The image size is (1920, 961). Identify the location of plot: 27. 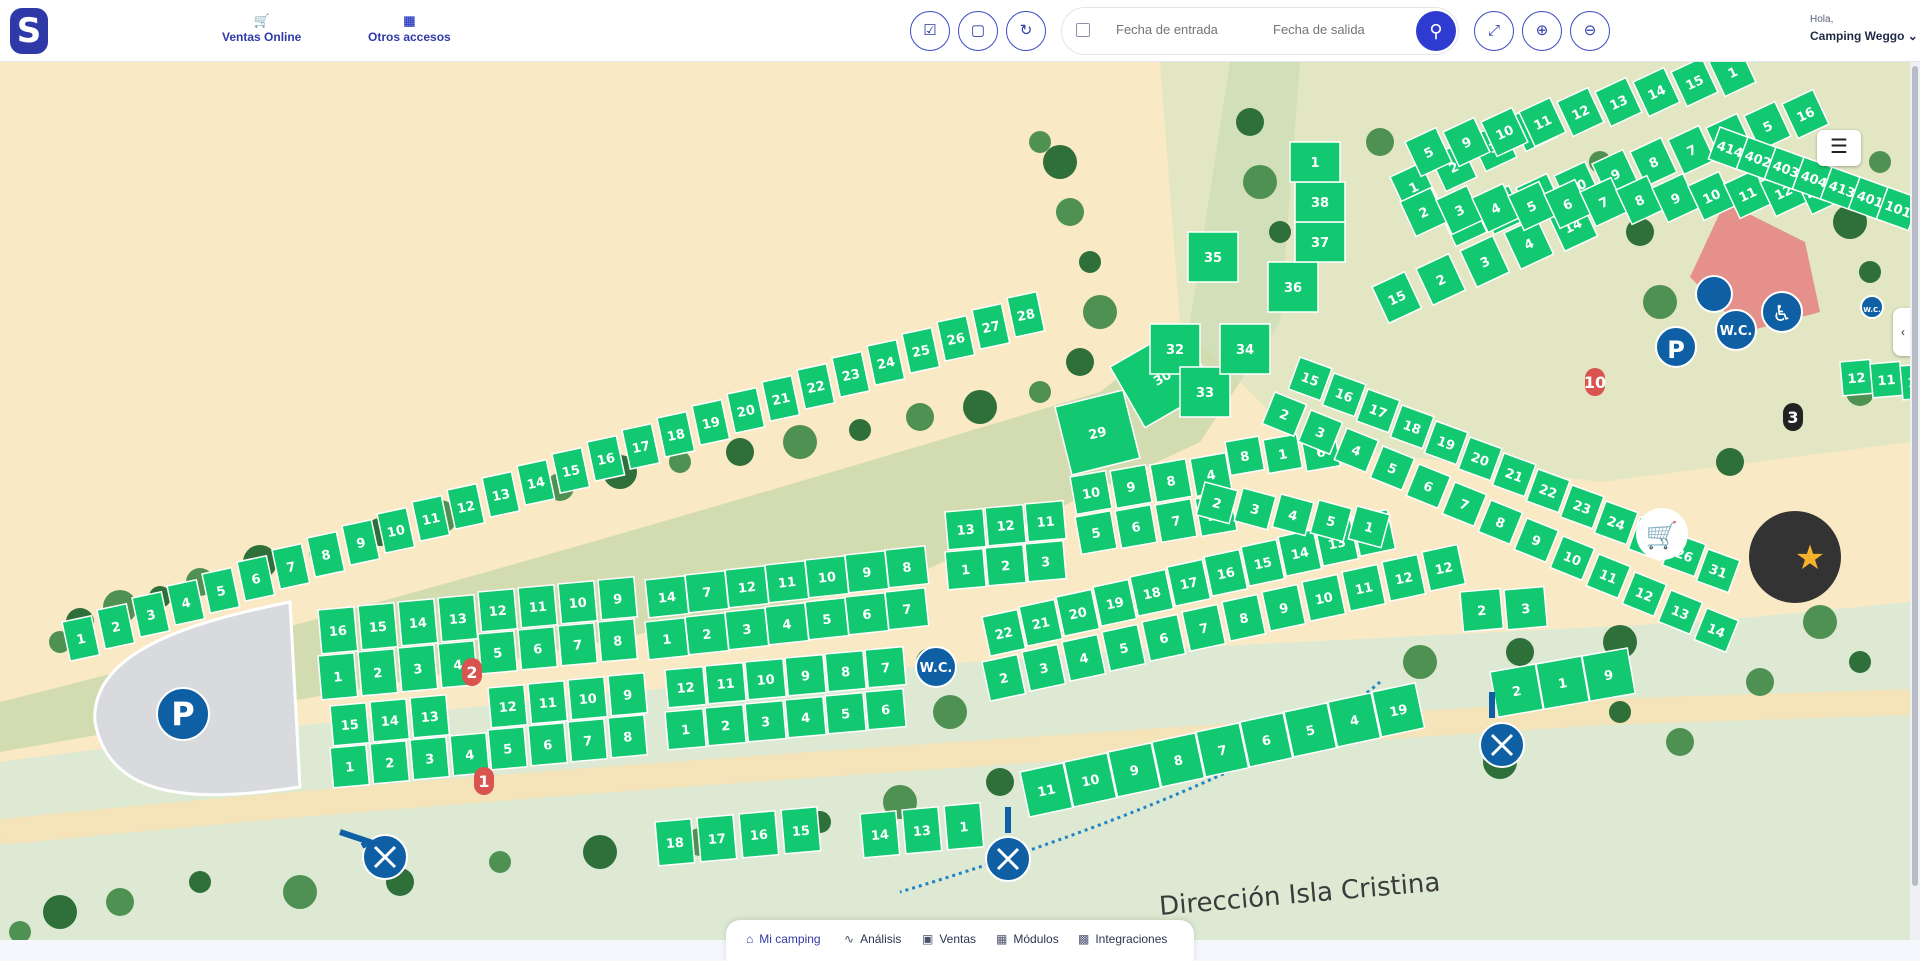
(991, 326).